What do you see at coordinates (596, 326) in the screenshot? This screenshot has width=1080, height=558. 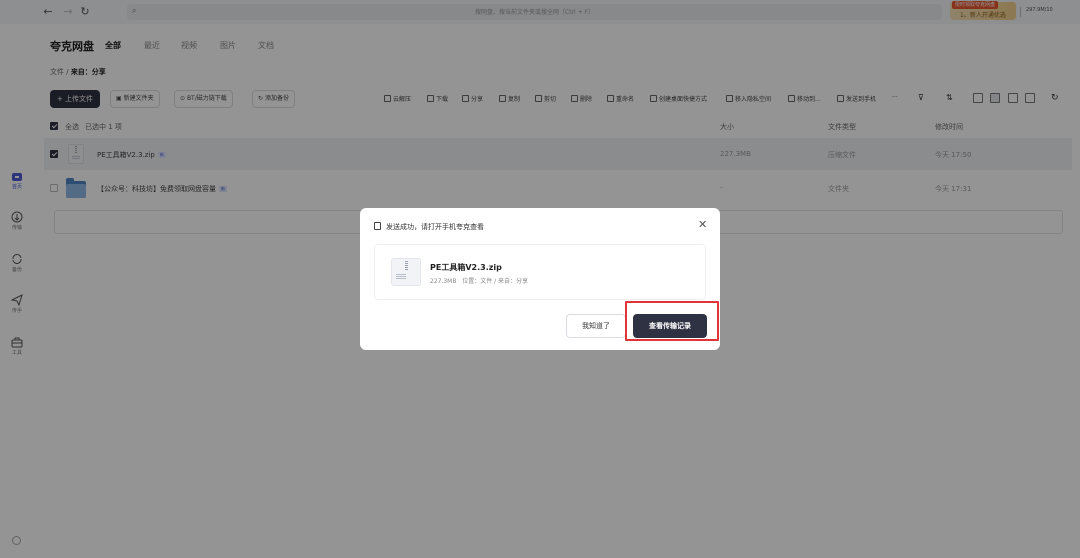 I see `got-it-button: 我知道了` at bounding box center [596, 326].